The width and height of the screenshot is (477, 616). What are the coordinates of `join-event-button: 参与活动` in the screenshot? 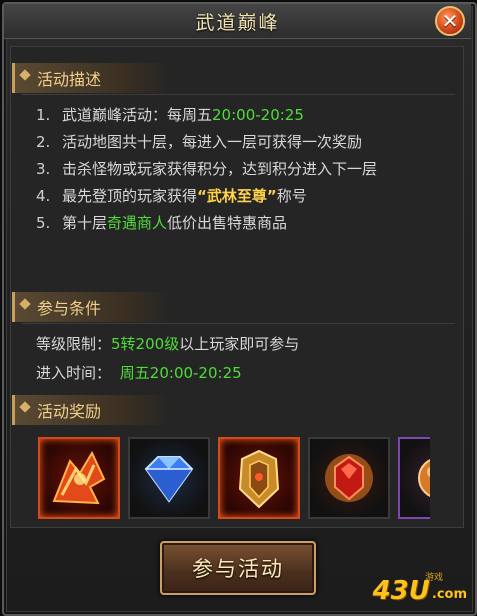 It's located at (238, 568).